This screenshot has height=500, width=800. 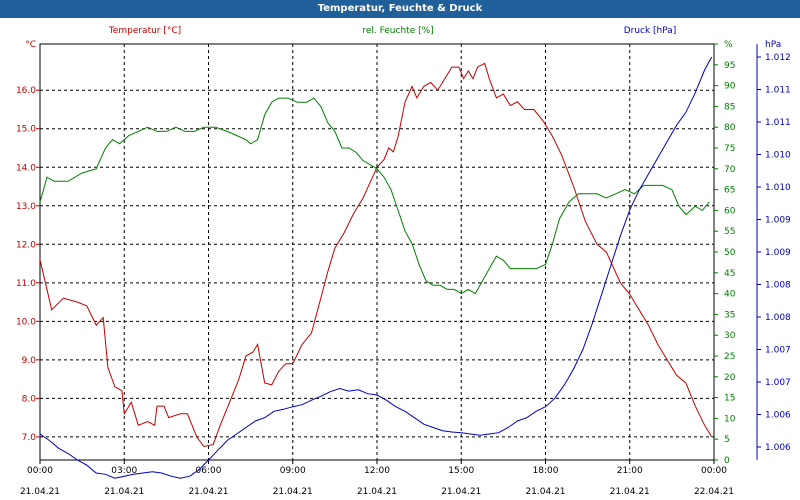 What do you see at coordinates (729, 149) in the screenshot?
I see `humidity-tick-label: 75` at bounding box center [729, 149].